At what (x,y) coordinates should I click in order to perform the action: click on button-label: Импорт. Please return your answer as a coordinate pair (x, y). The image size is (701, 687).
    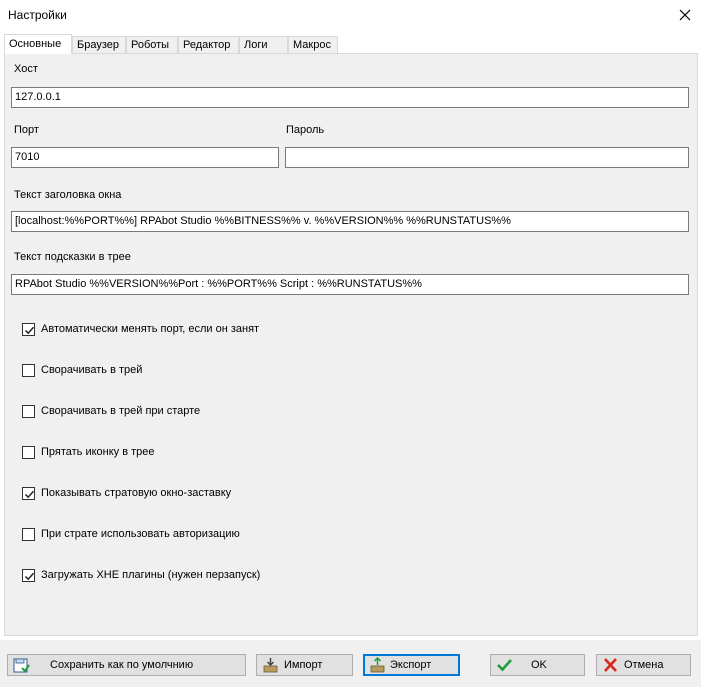
    Looking at the image, I should click on (303, 665).